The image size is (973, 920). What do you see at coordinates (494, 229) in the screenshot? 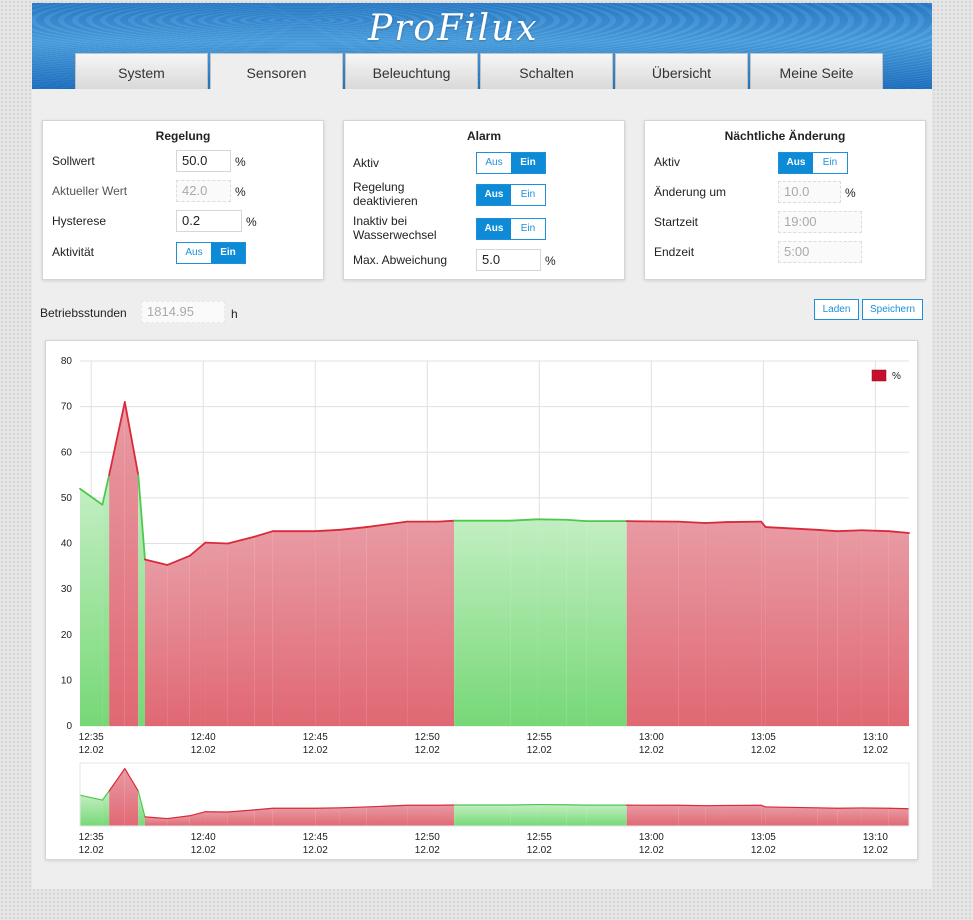
I see `inaktiv-wasserwechsel-off-button: Aus` at bounding box center [494, 229].